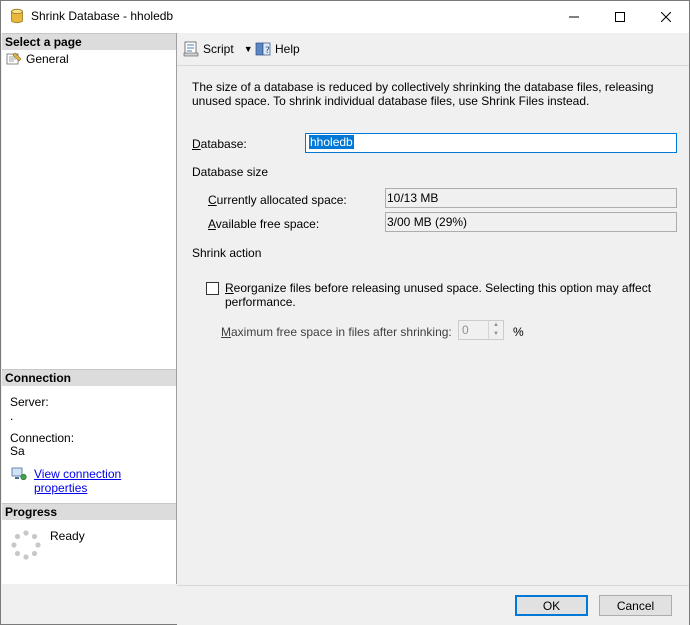 The width and height of the screenshot is (690, 625). I want to click on database-size-heading: Database size, so click(230, 172).